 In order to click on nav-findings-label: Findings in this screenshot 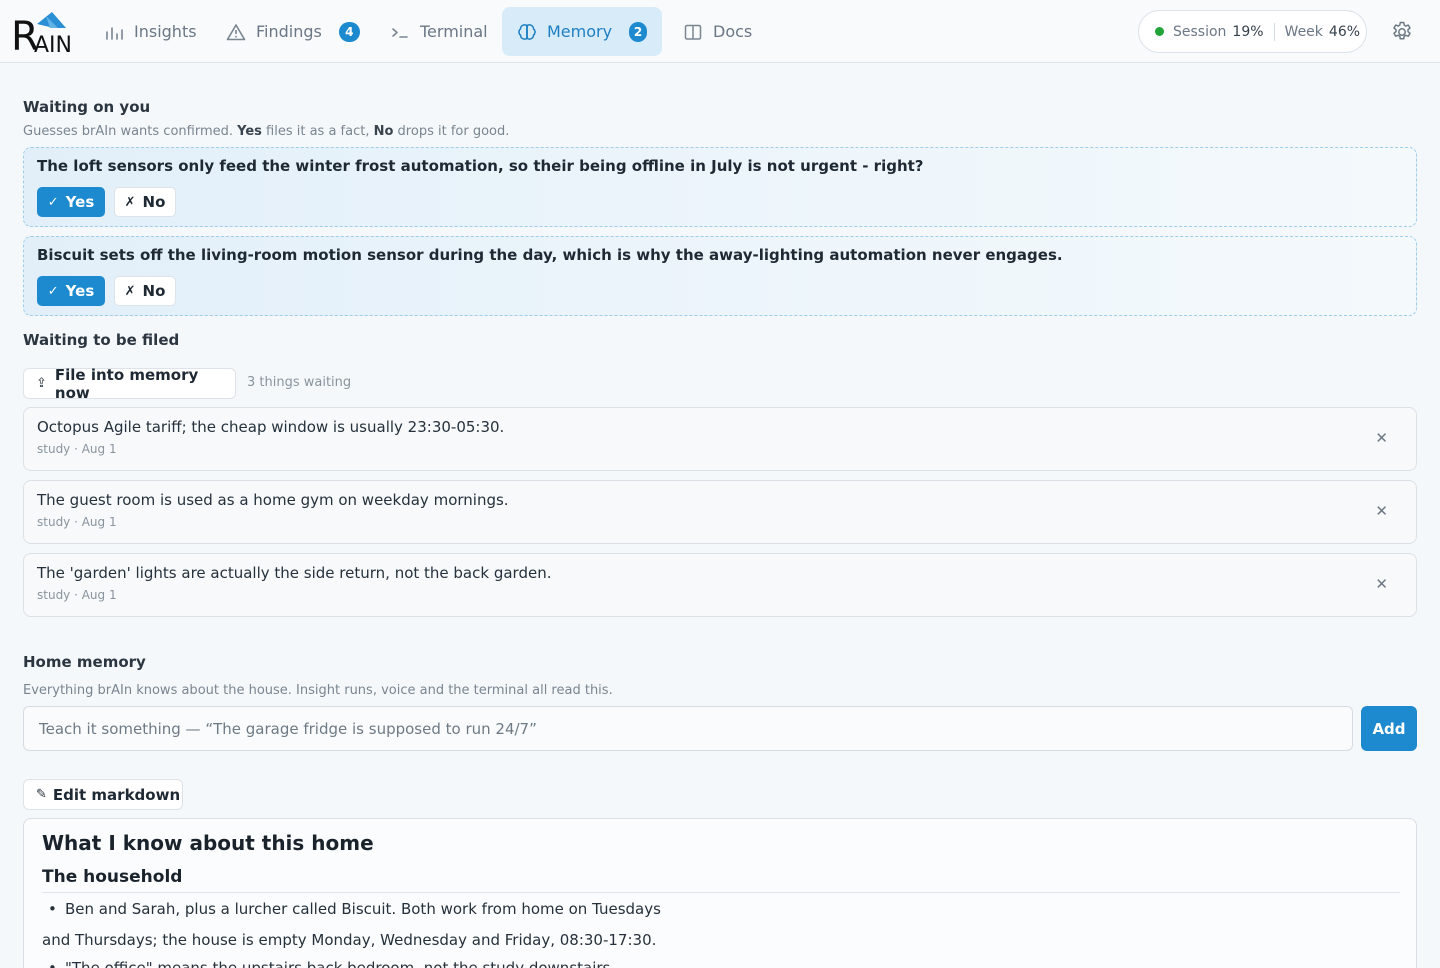, I will do `click(289, 31)`.